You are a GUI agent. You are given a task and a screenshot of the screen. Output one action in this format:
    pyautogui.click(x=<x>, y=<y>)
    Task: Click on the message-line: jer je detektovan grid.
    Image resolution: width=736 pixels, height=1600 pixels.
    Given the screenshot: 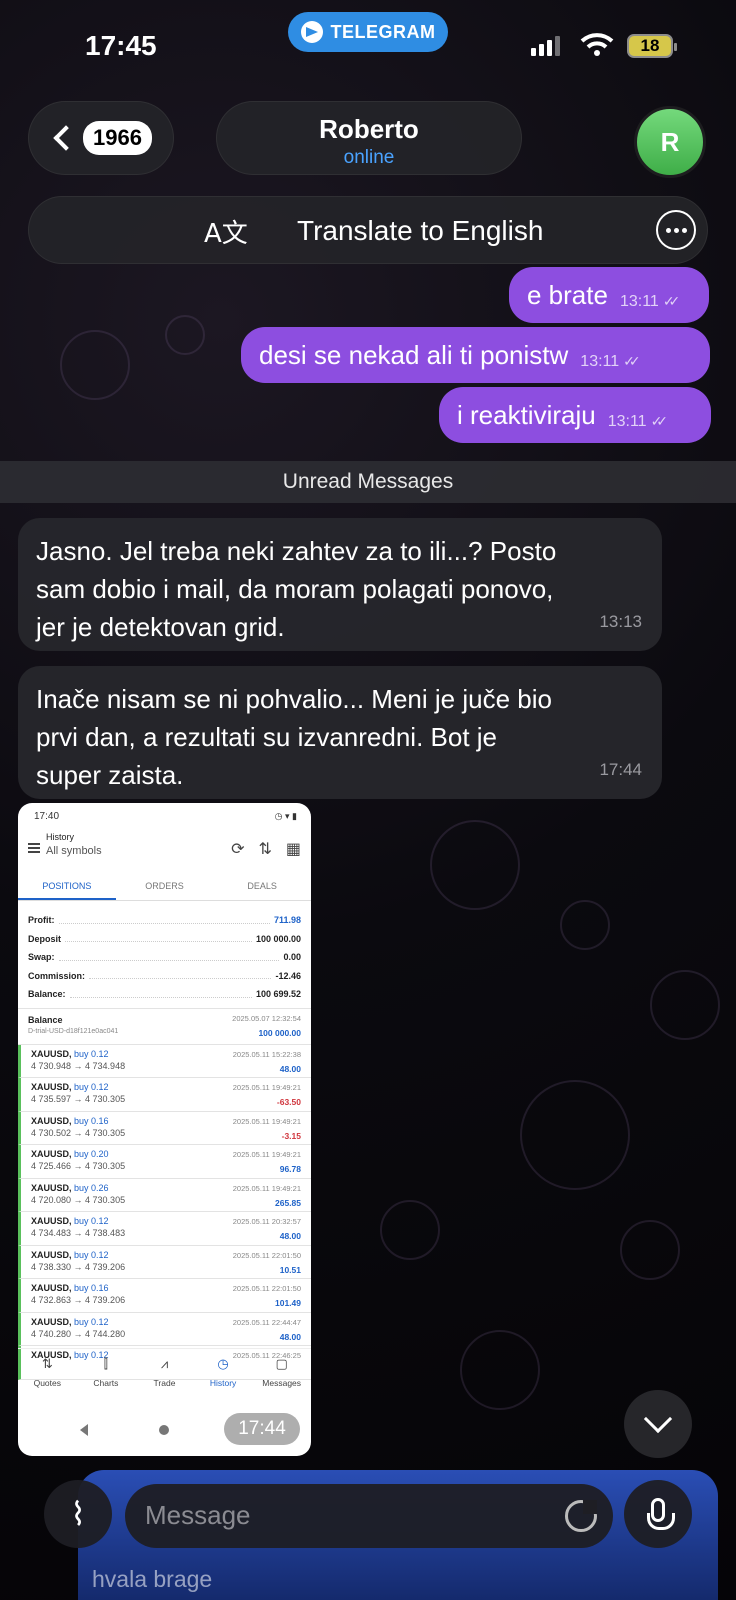 What is the action you would take?
    pyautogui.click(x=160, y=627)
    